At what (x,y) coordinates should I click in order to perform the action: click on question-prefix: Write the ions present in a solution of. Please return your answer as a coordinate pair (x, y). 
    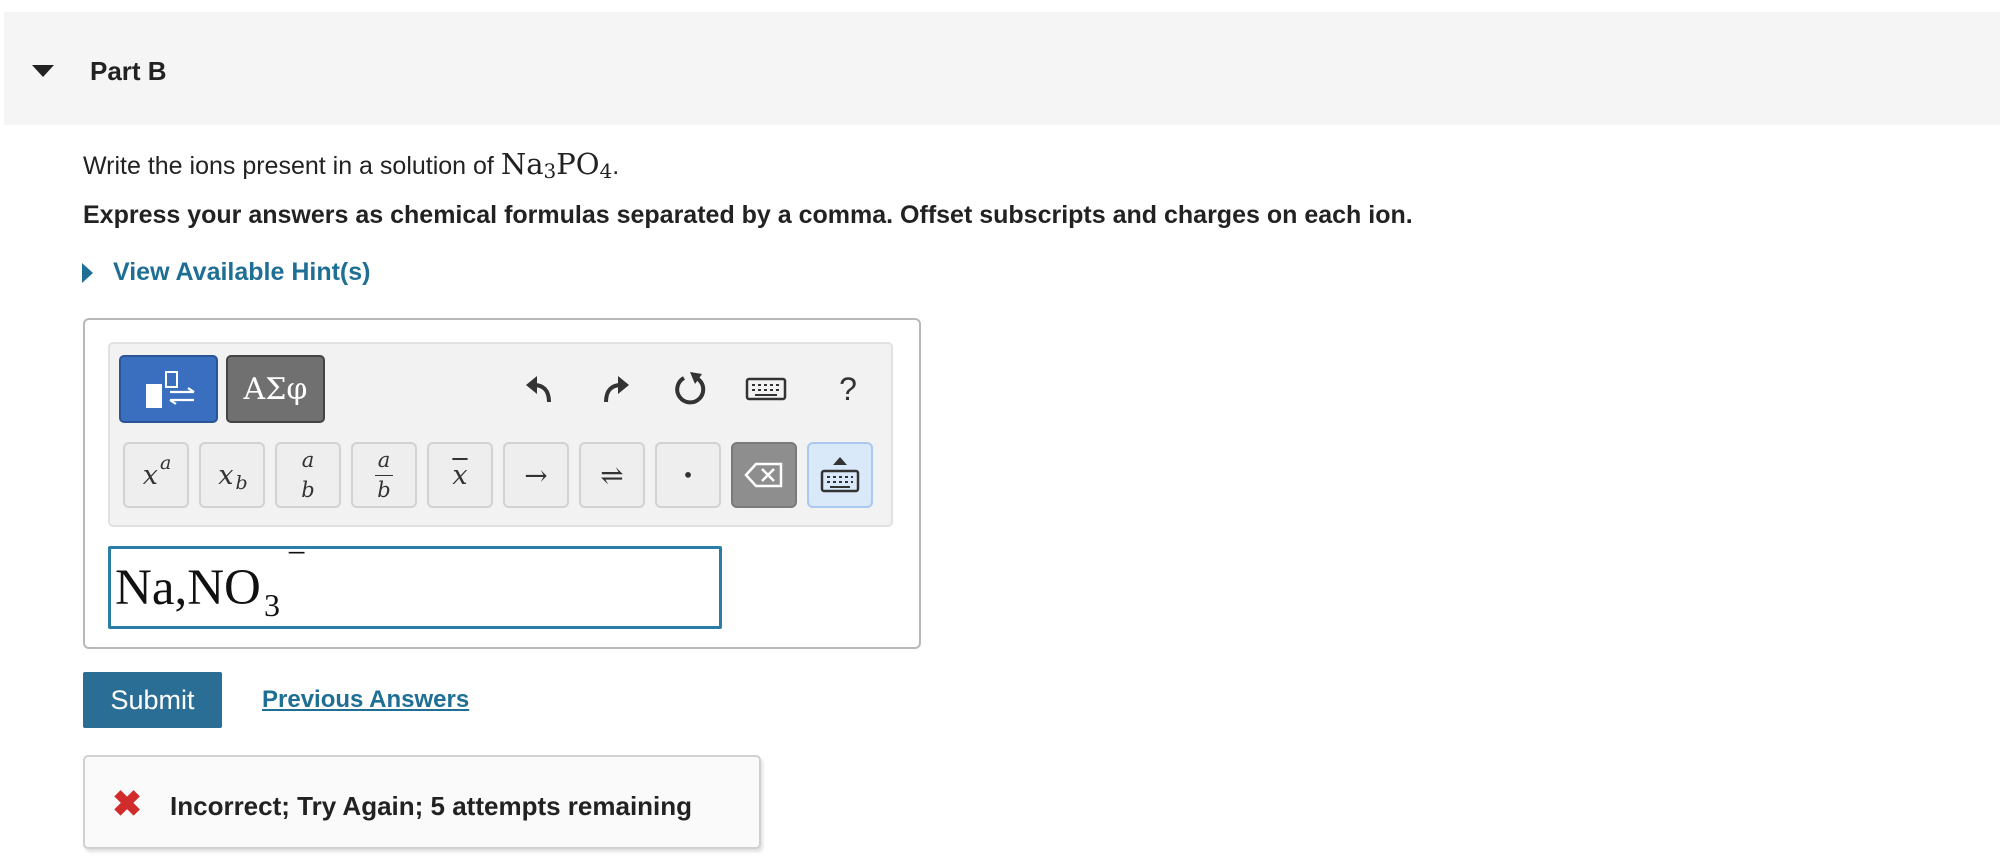
    Looking at the image, I should click on (292, 166).